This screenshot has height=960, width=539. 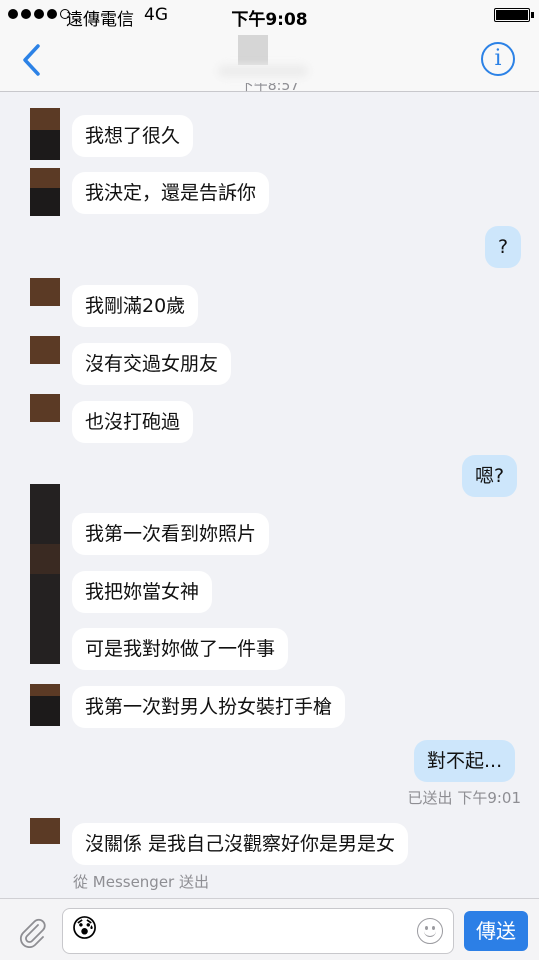 I want to click on back-button, so click(x=33, y=60).